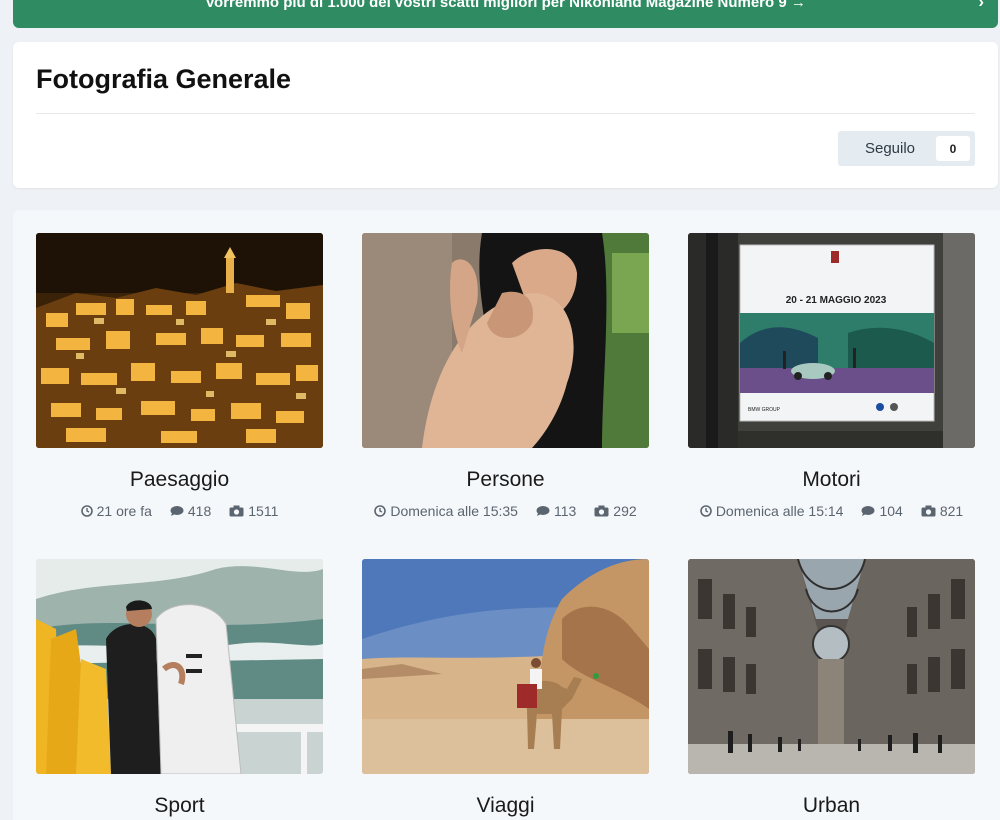 This screenshot has height=820, width=1000. I want to click on category-card-persone: Persone Domenica alle 15:35 113 292, so click(505, 376).